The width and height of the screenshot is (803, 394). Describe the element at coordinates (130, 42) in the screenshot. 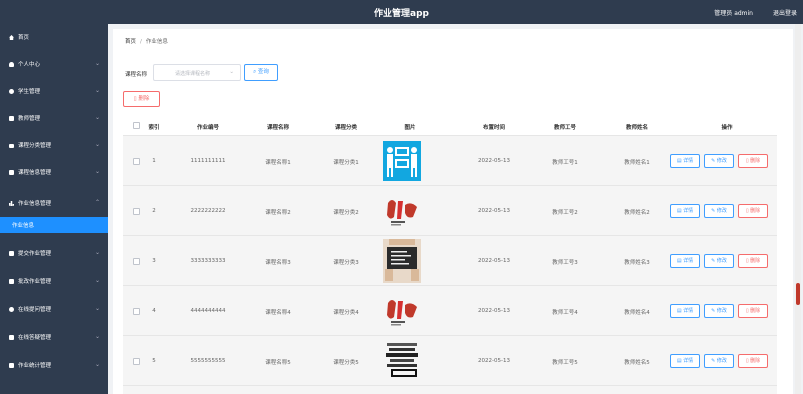

I see `breadcrumb-home: 首页` at that location.